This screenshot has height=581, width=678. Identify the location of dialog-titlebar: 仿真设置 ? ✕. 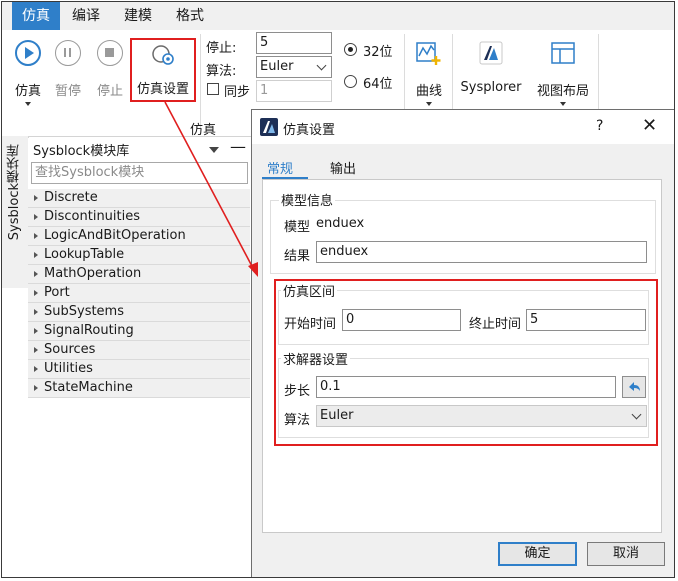
(463, 127).